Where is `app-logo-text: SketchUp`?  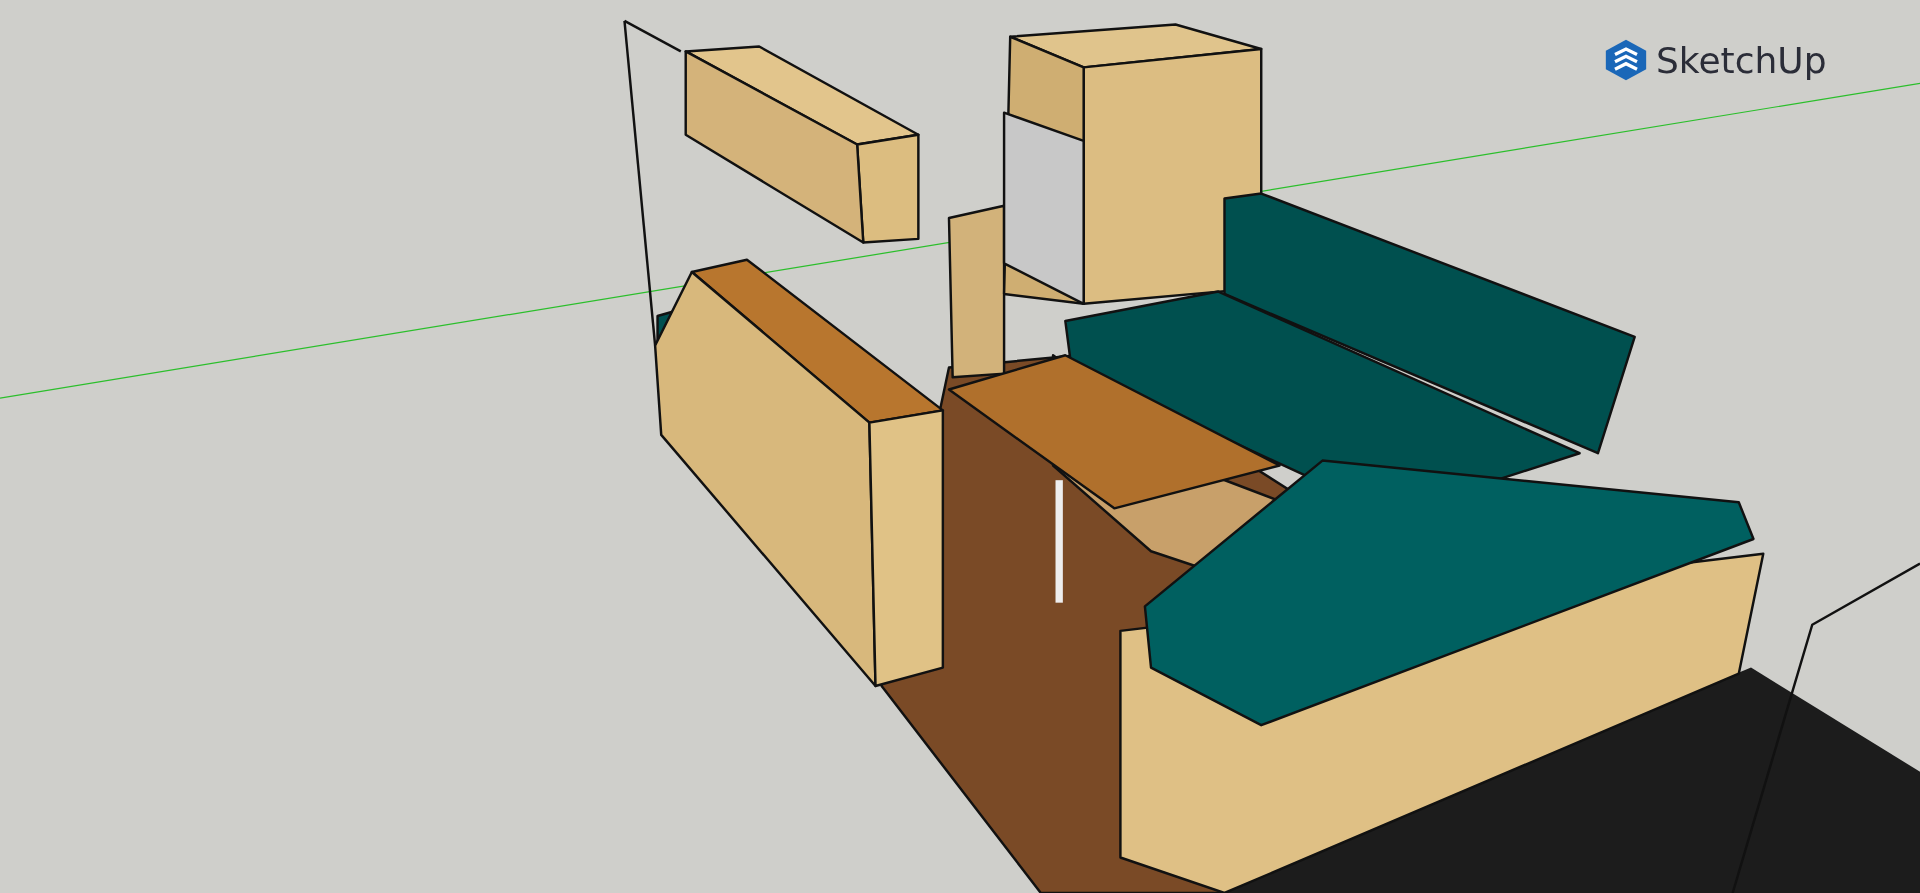
app-logo-text: SketchUp is located at coordinates (1741, 60).